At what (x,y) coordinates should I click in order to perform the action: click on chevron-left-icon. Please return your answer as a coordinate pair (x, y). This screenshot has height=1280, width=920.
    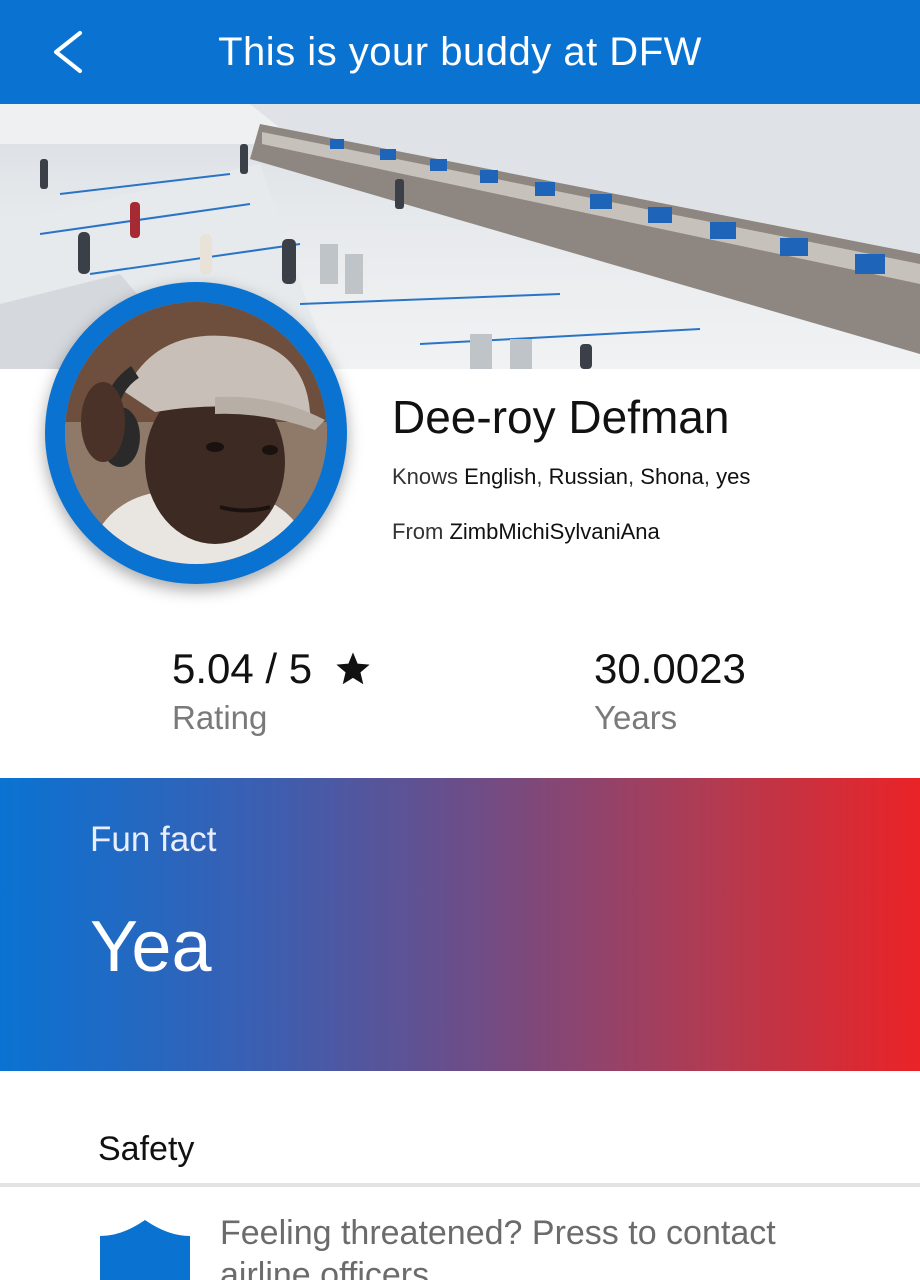
    Looking at the image, I should click on (68, 52).